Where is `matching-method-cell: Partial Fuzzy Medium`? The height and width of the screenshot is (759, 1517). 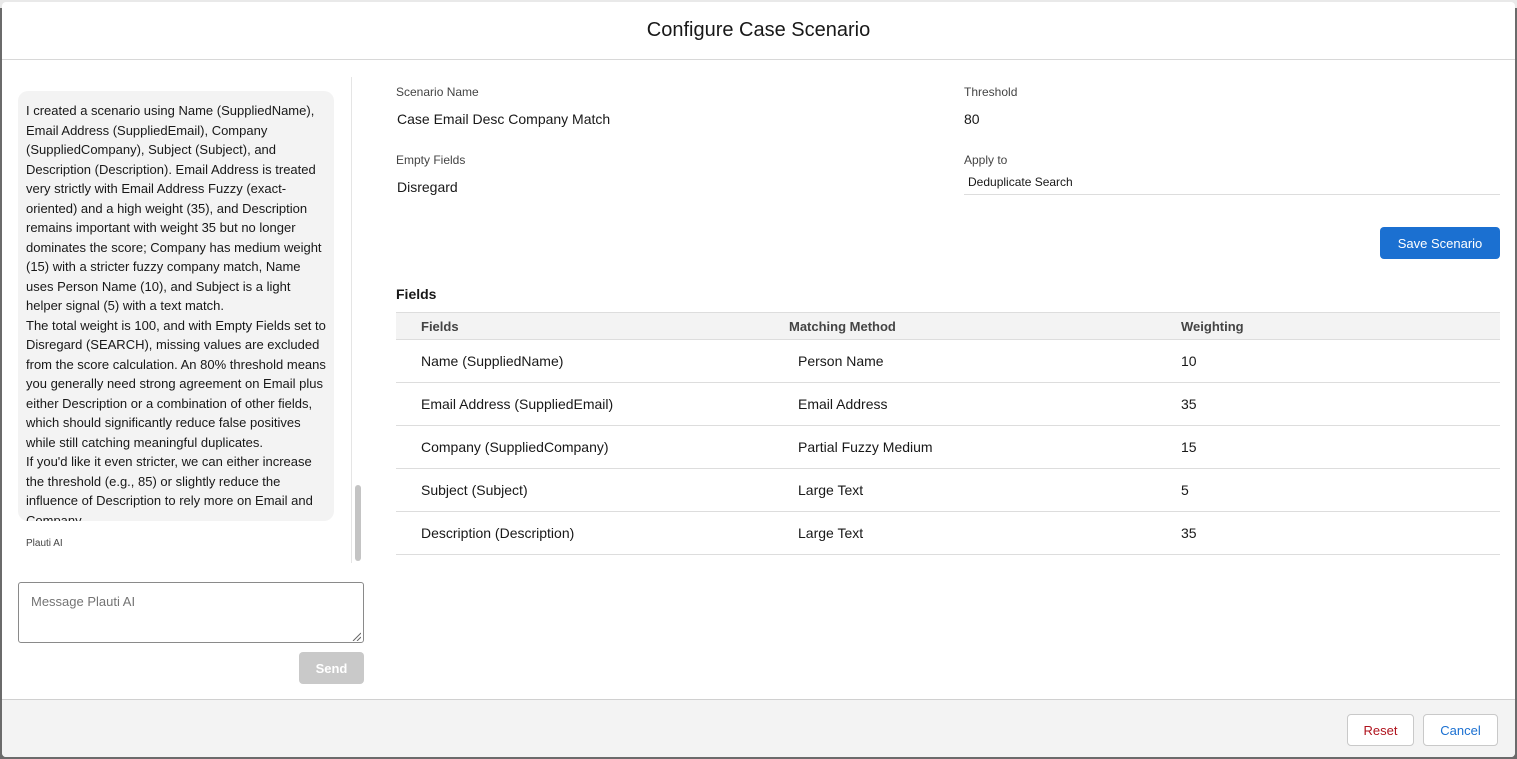 matching-method-cell: Partial Fuzzy Medium is located at coordinates (985, 447).